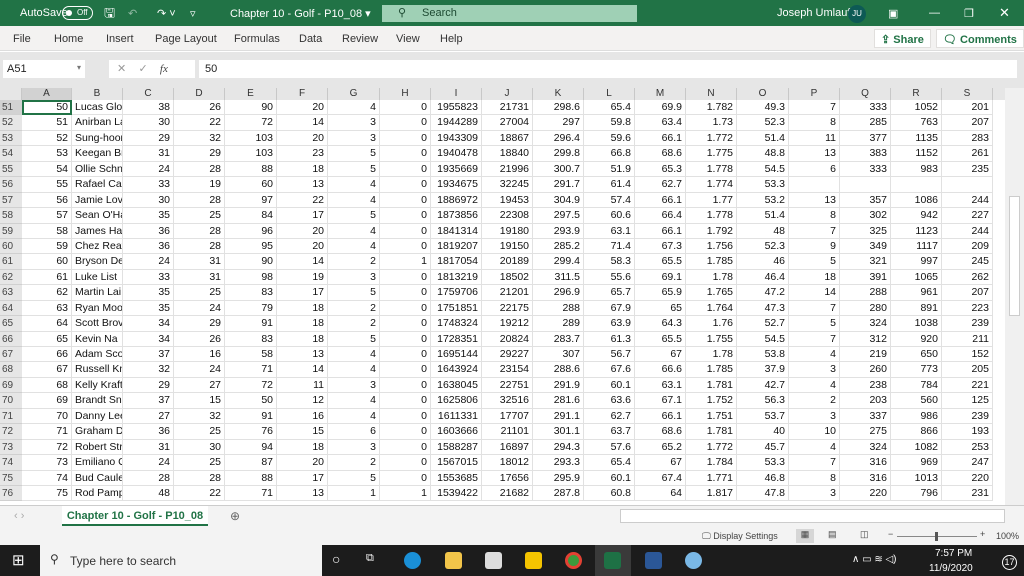  What do you see at coordinates (916, 277) in the screenshot?
I see `cell-R62: 1065` at bounding box center [916, 277].